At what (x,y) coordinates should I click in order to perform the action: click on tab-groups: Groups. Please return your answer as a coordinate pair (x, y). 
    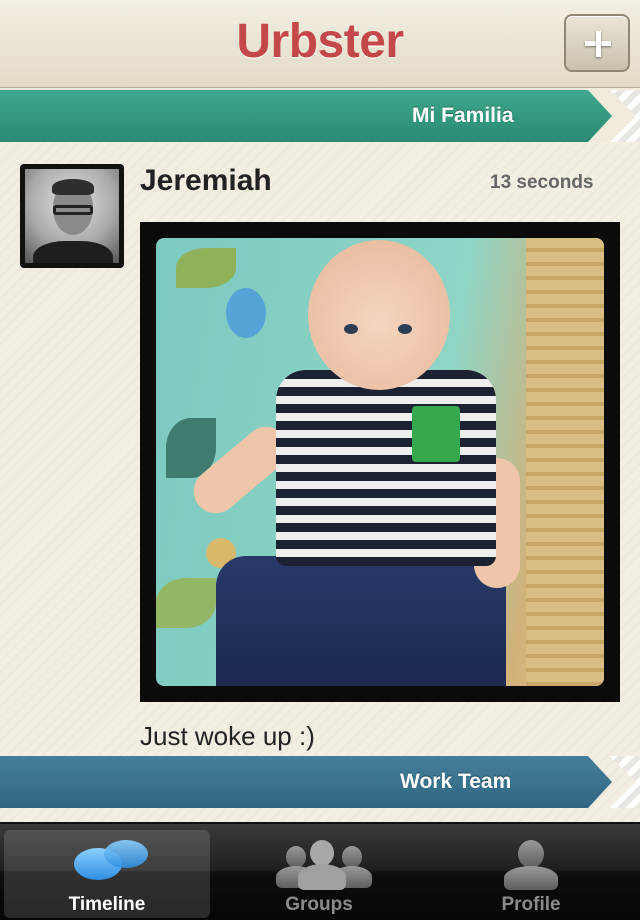
    Looking at the image, I should click on (319, 874).